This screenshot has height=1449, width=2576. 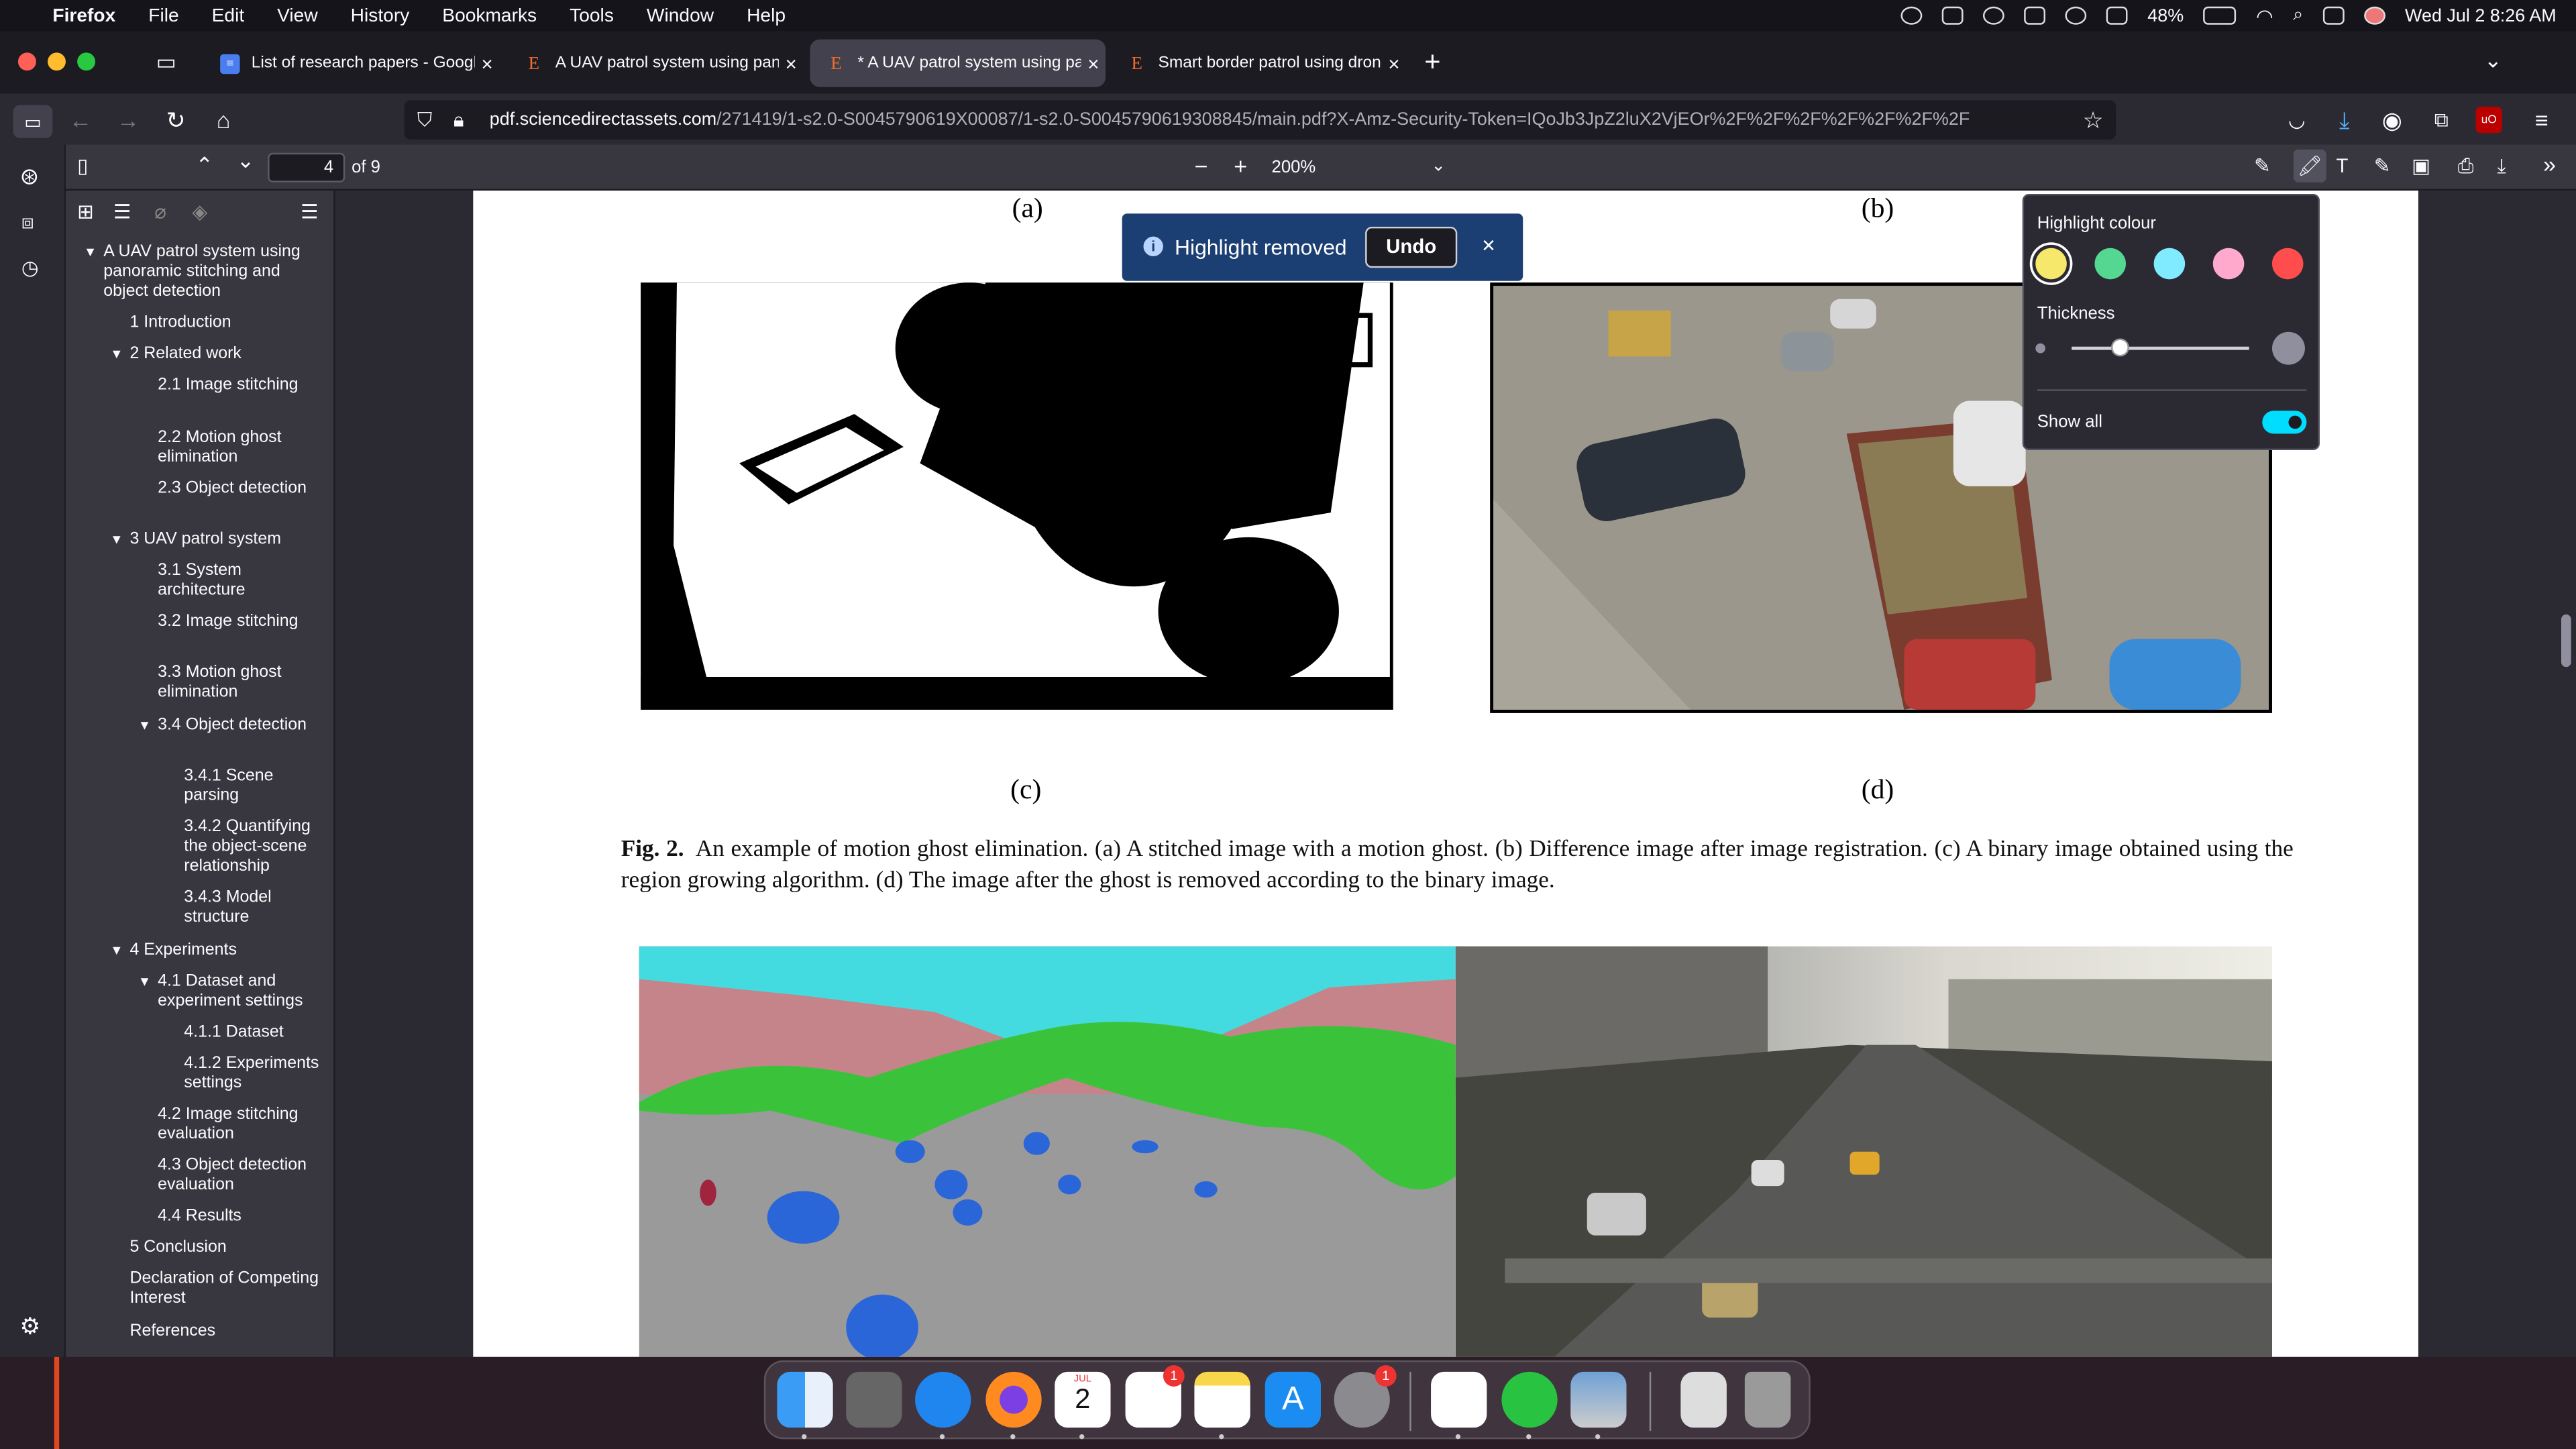 What do you see at coordinates (1411, 247) in the screenshot?
I see `undo-button: Undo` at bounding box center [1411, 247].